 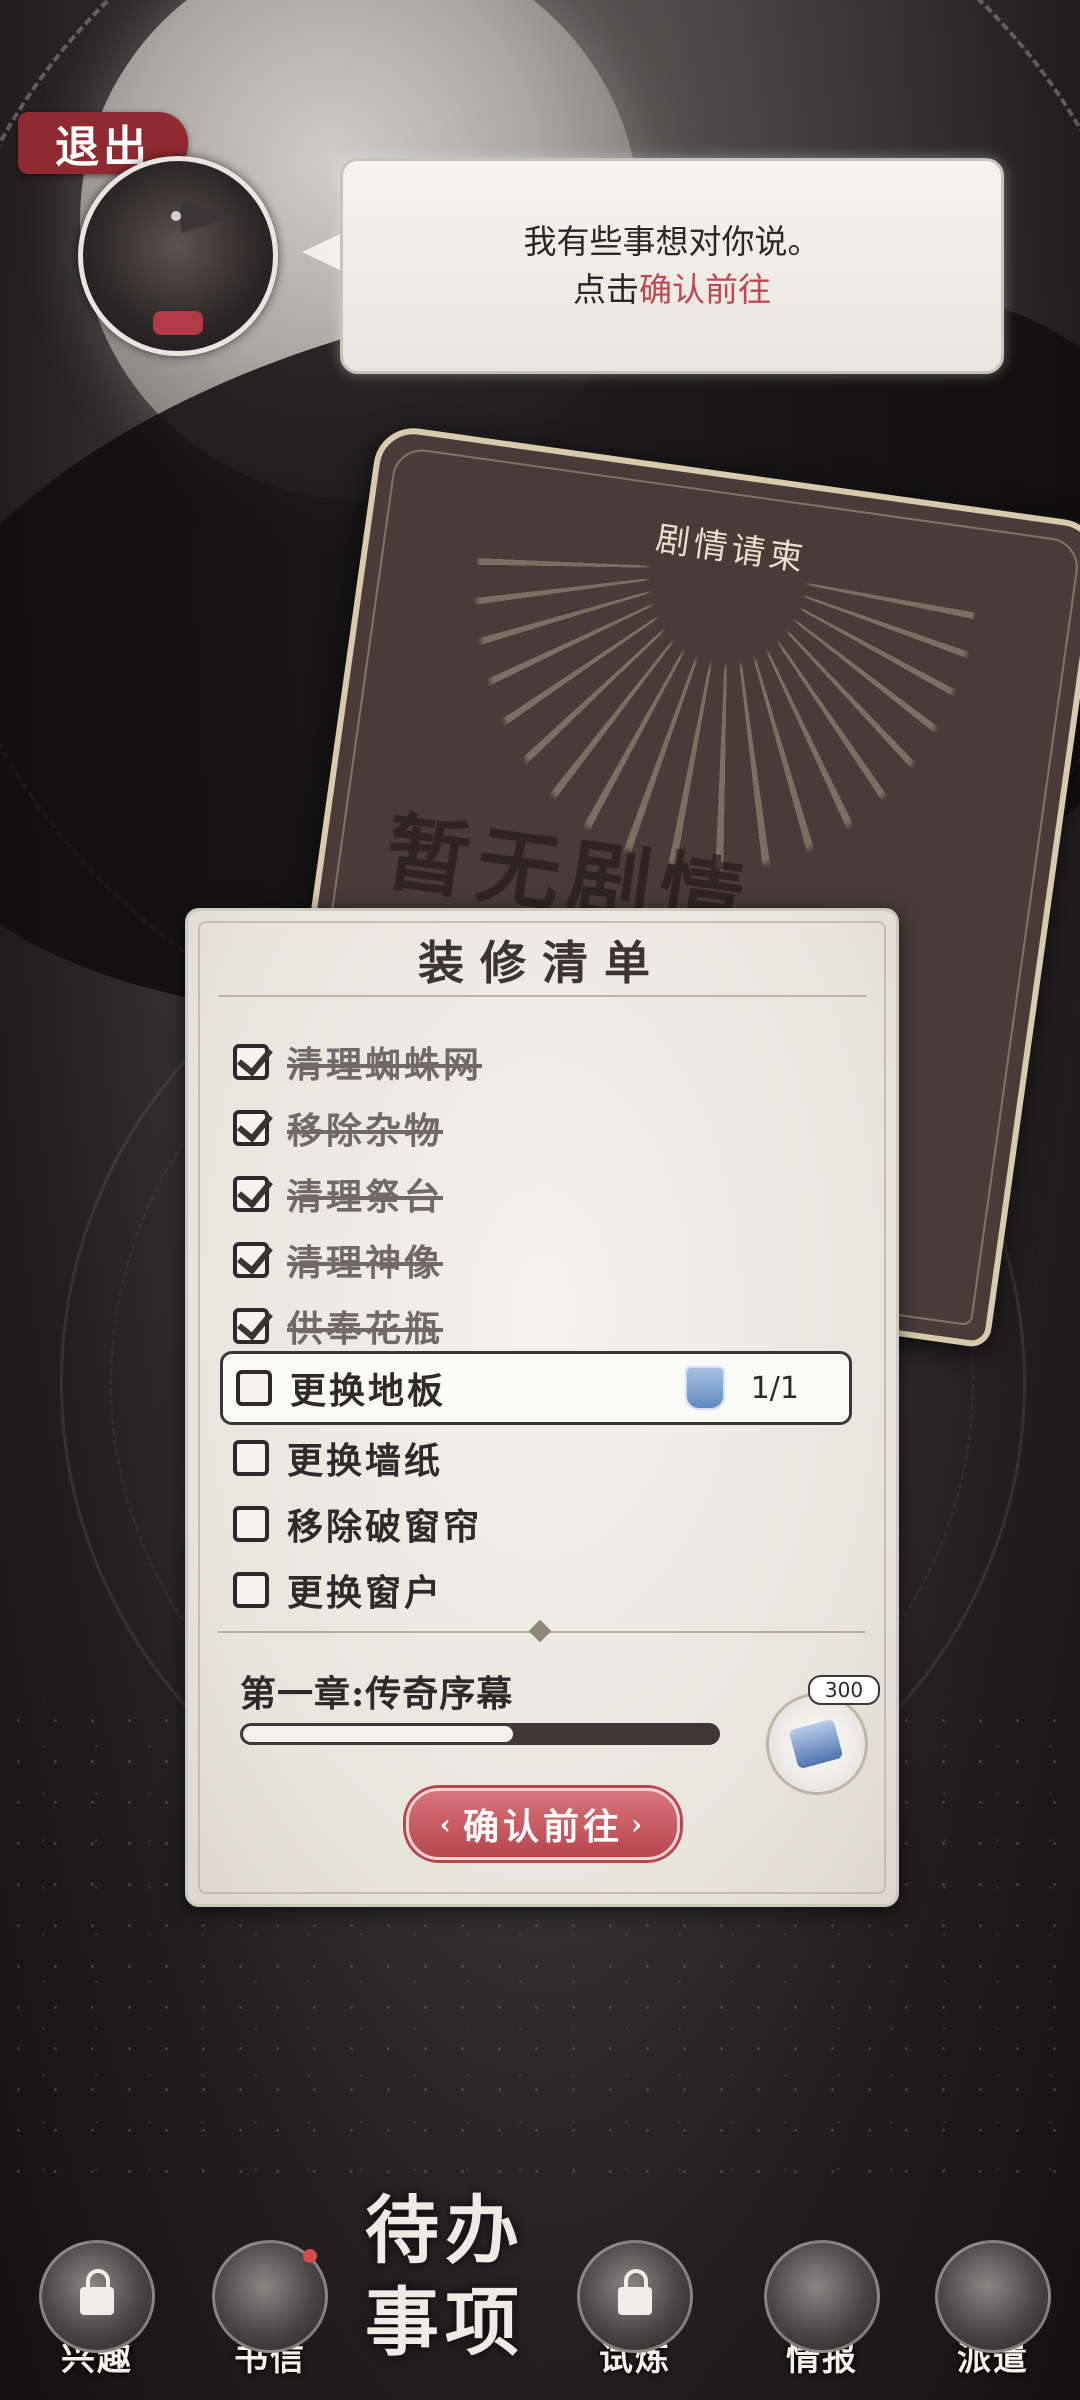 What do you see at coordinates (536, 1388) in the screenshot?
I see `task-item-active: 更换地板 1/1` at bounding box center [536, 1388].